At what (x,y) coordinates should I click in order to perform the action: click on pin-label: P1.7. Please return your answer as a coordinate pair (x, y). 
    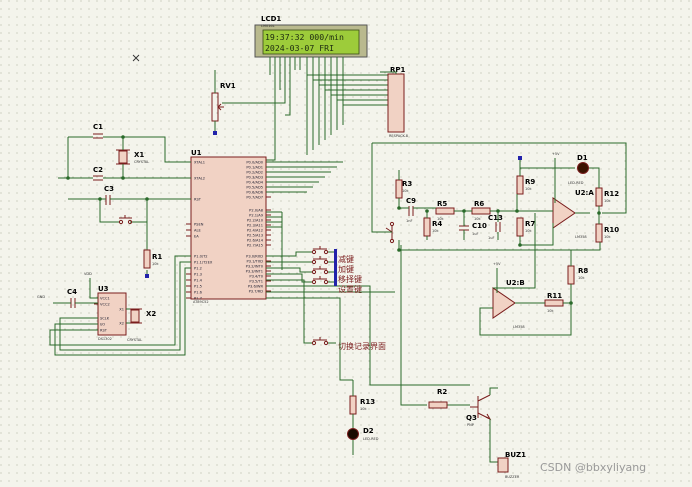
    Looking at the image, I should click on (198, 298).